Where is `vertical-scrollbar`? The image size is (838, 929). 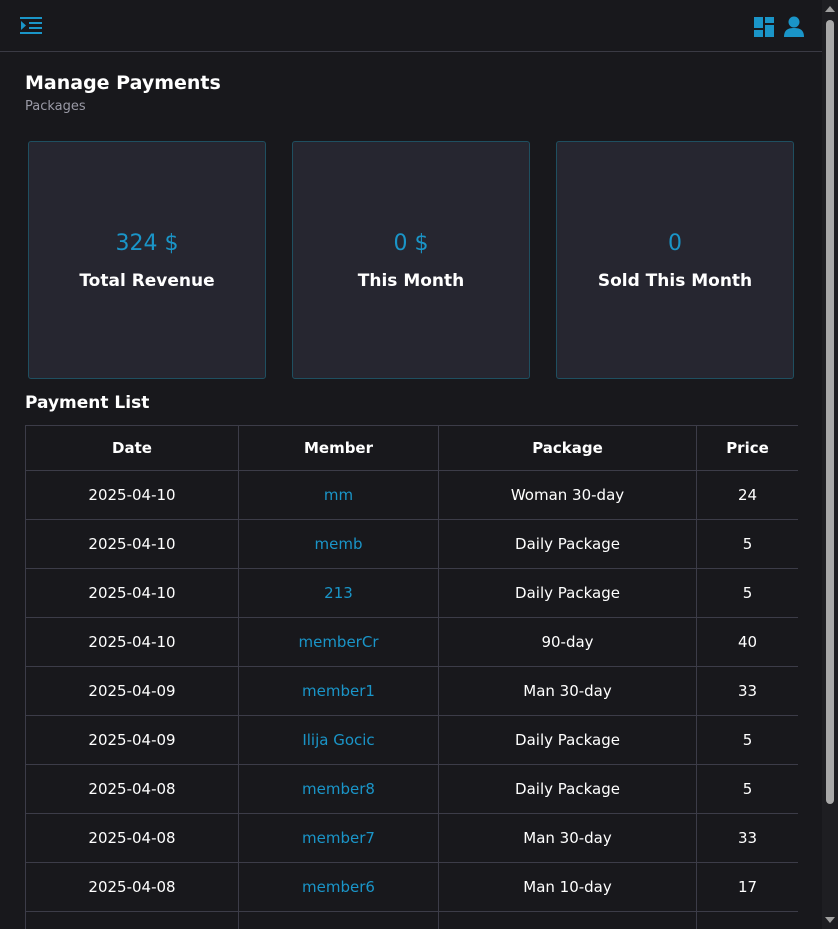 vertical-scrollbar is located at coordinates (830, 464).